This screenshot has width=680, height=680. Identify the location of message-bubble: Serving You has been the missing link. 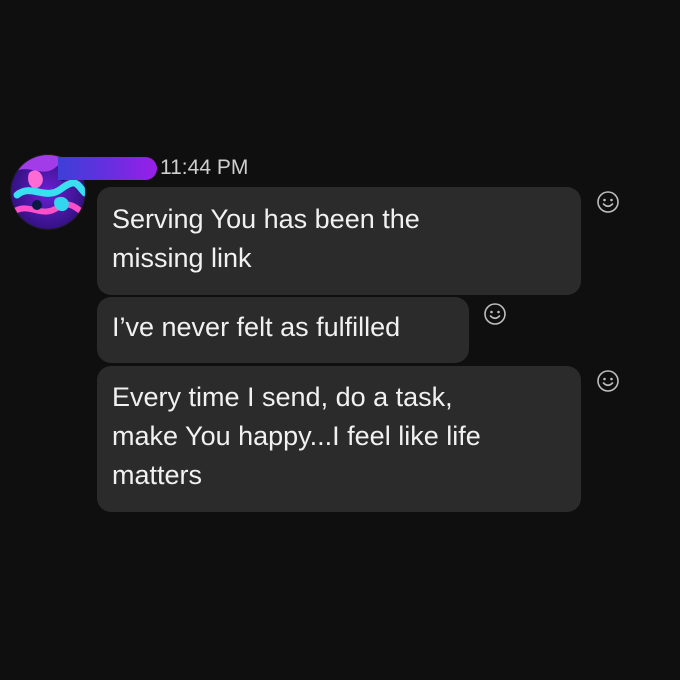
(339, 241).